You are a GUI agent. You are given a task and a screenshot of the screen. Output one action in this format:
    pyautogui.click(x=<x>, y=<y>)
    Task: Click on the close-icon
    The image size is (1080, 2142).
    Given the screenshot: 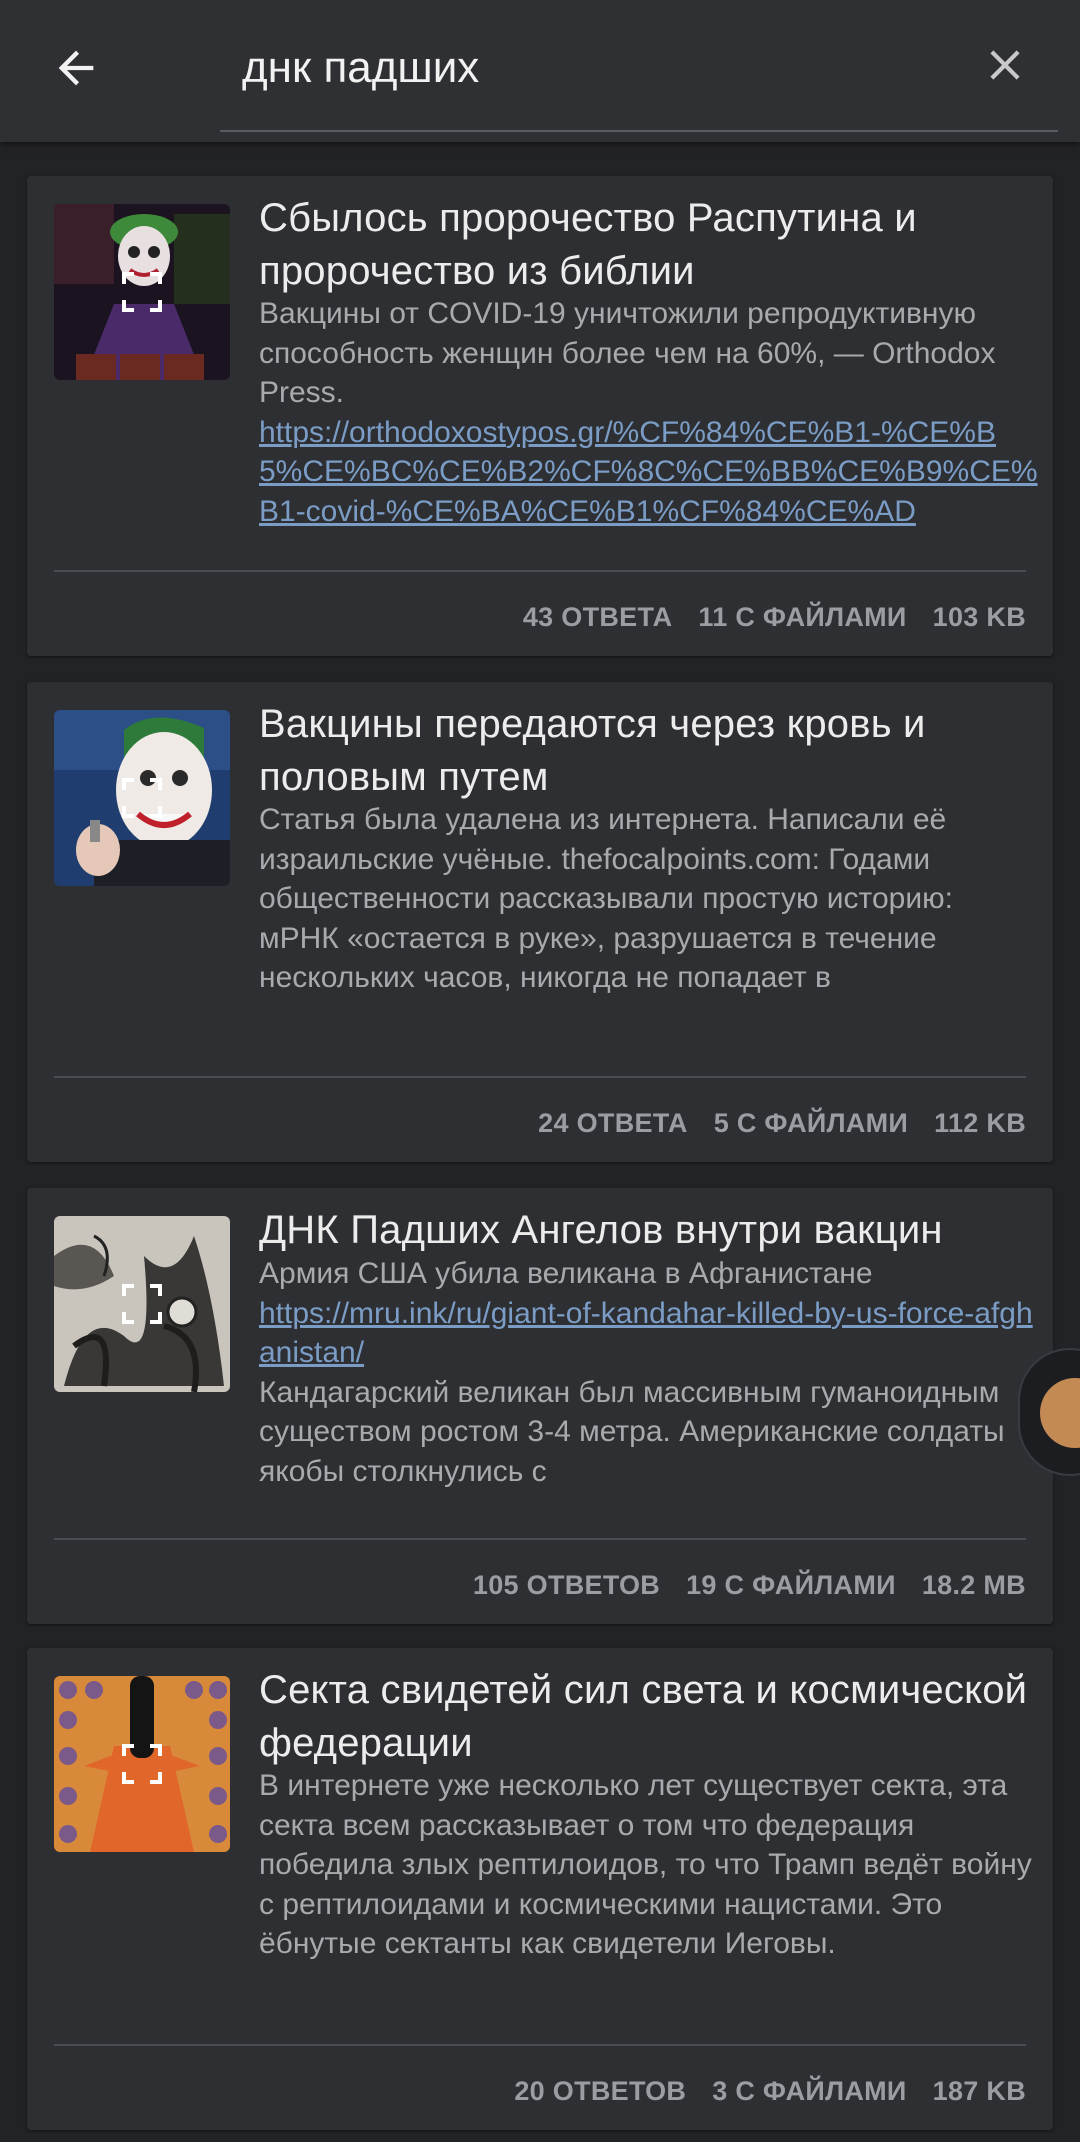 What is the action you would take?
    pyautogui.click(x=1005, y=65)
    